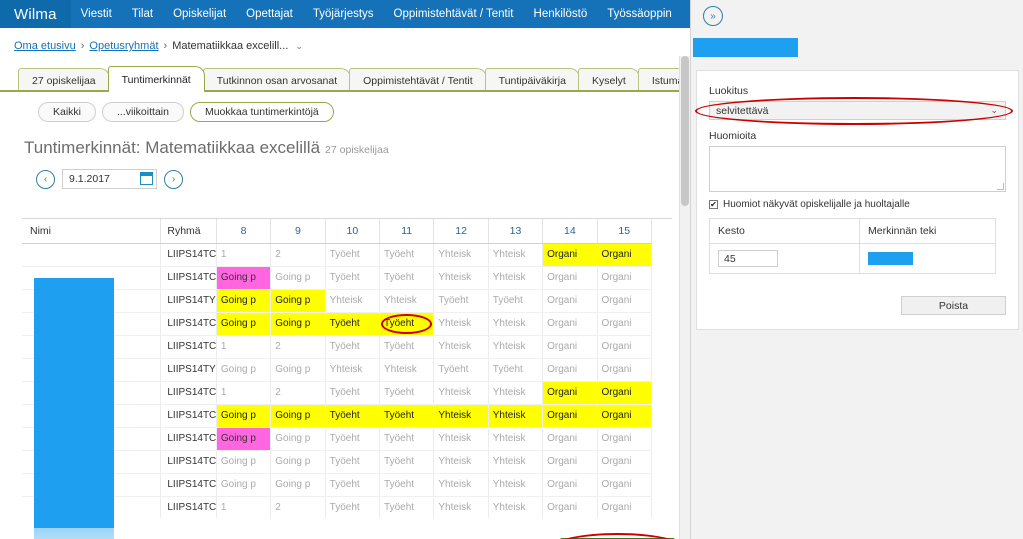 The height and width of the screenshot is (539, 1023). Describe the element at coordinates (261, 112) in the screenshot. I see `pill-muokkaa-tuntimerkintoja: Muokkaa tuntimerkintöjä` at that location.